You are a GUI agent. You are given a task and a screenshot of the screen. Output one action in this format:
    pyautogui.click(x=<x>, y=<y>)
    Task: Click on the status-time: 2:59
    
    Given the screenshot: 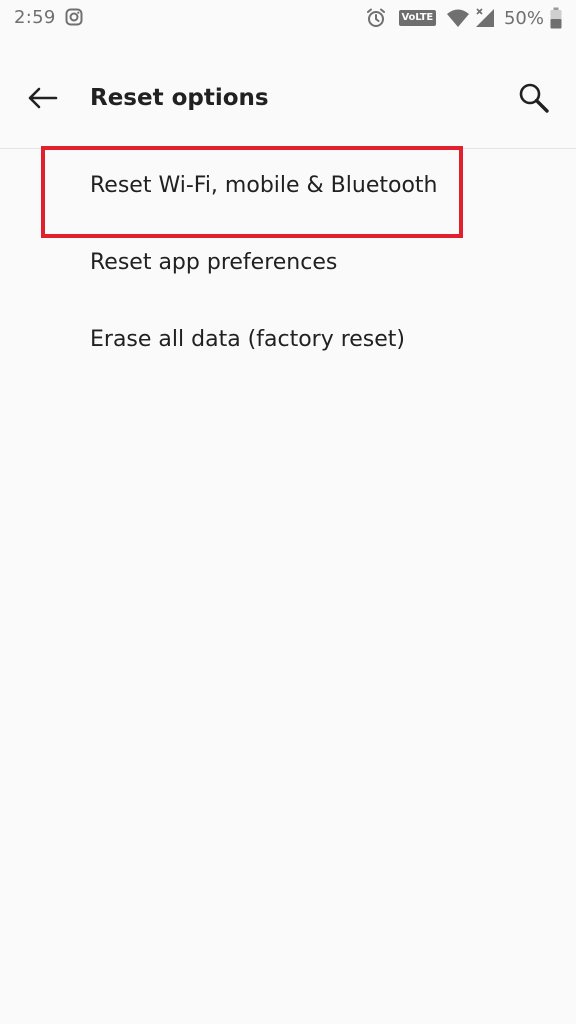 What is the action you would take?
    pyautogui.click(x=35, y=17)
    